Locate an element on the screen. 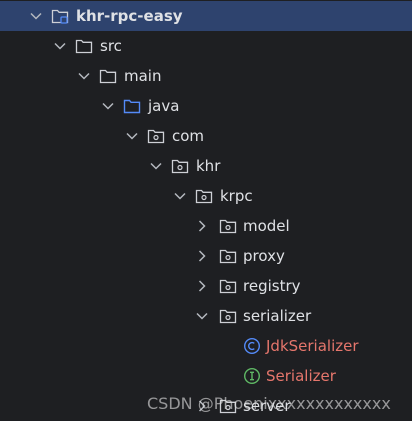 The image size is (412, 421). tree-item-label: Serializer is located at coordinates (301, 376).